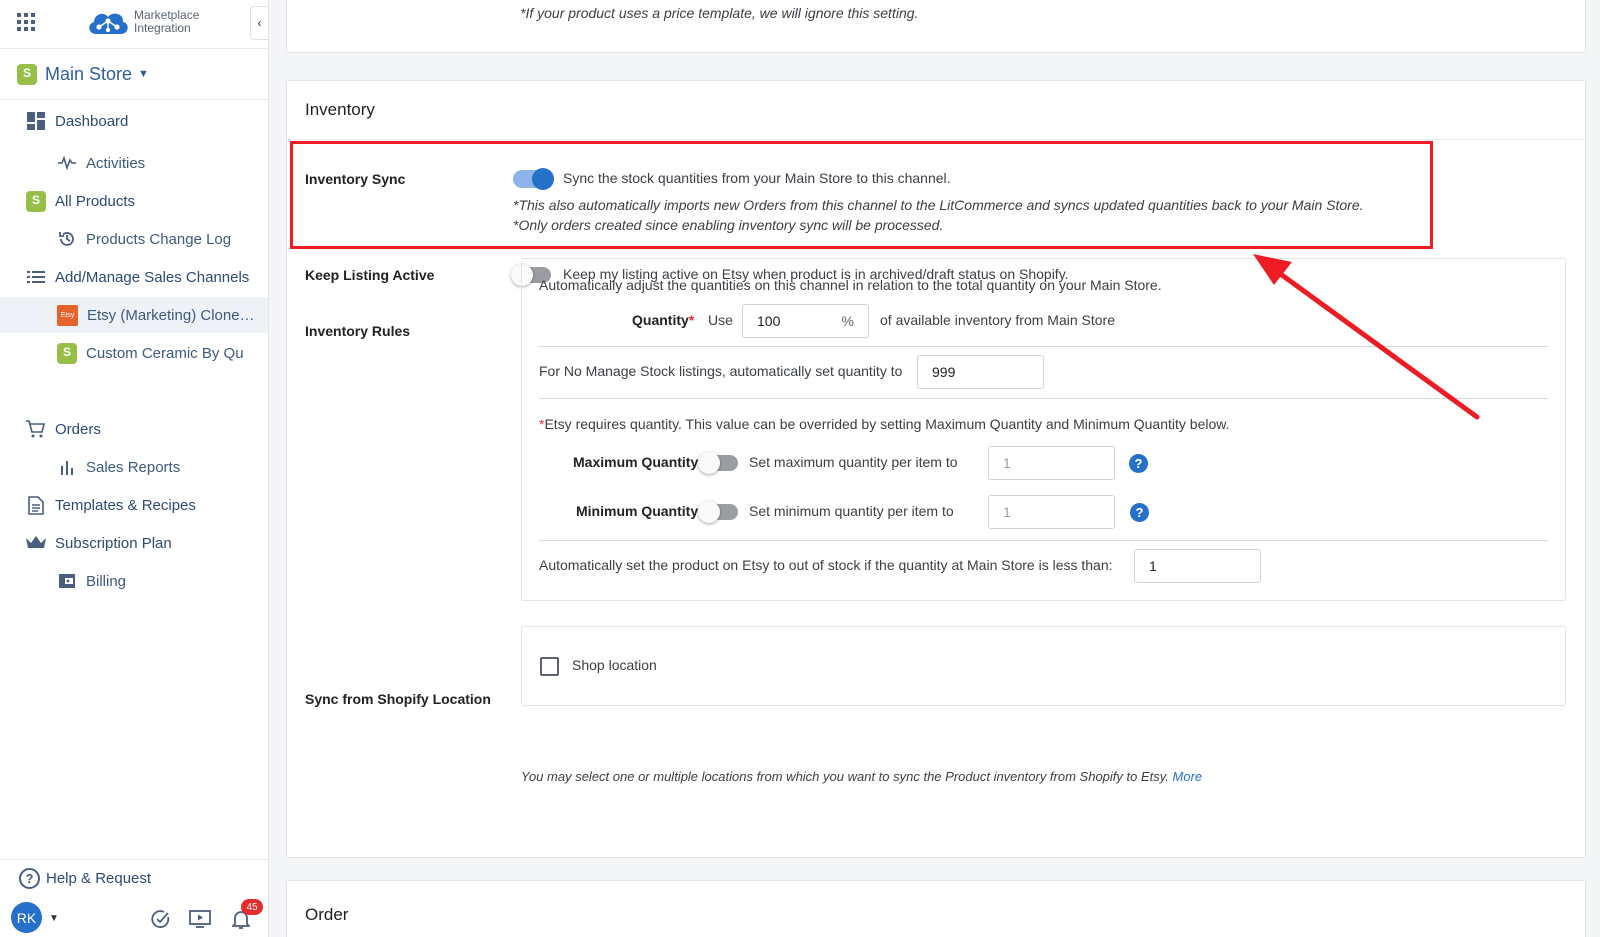 This screenshot has height=937, width=1600. What do you see at coordinates (1051, 463) in the screenshot?
I see `max-quantity-input: 1` at bounding box center [1051, 463].